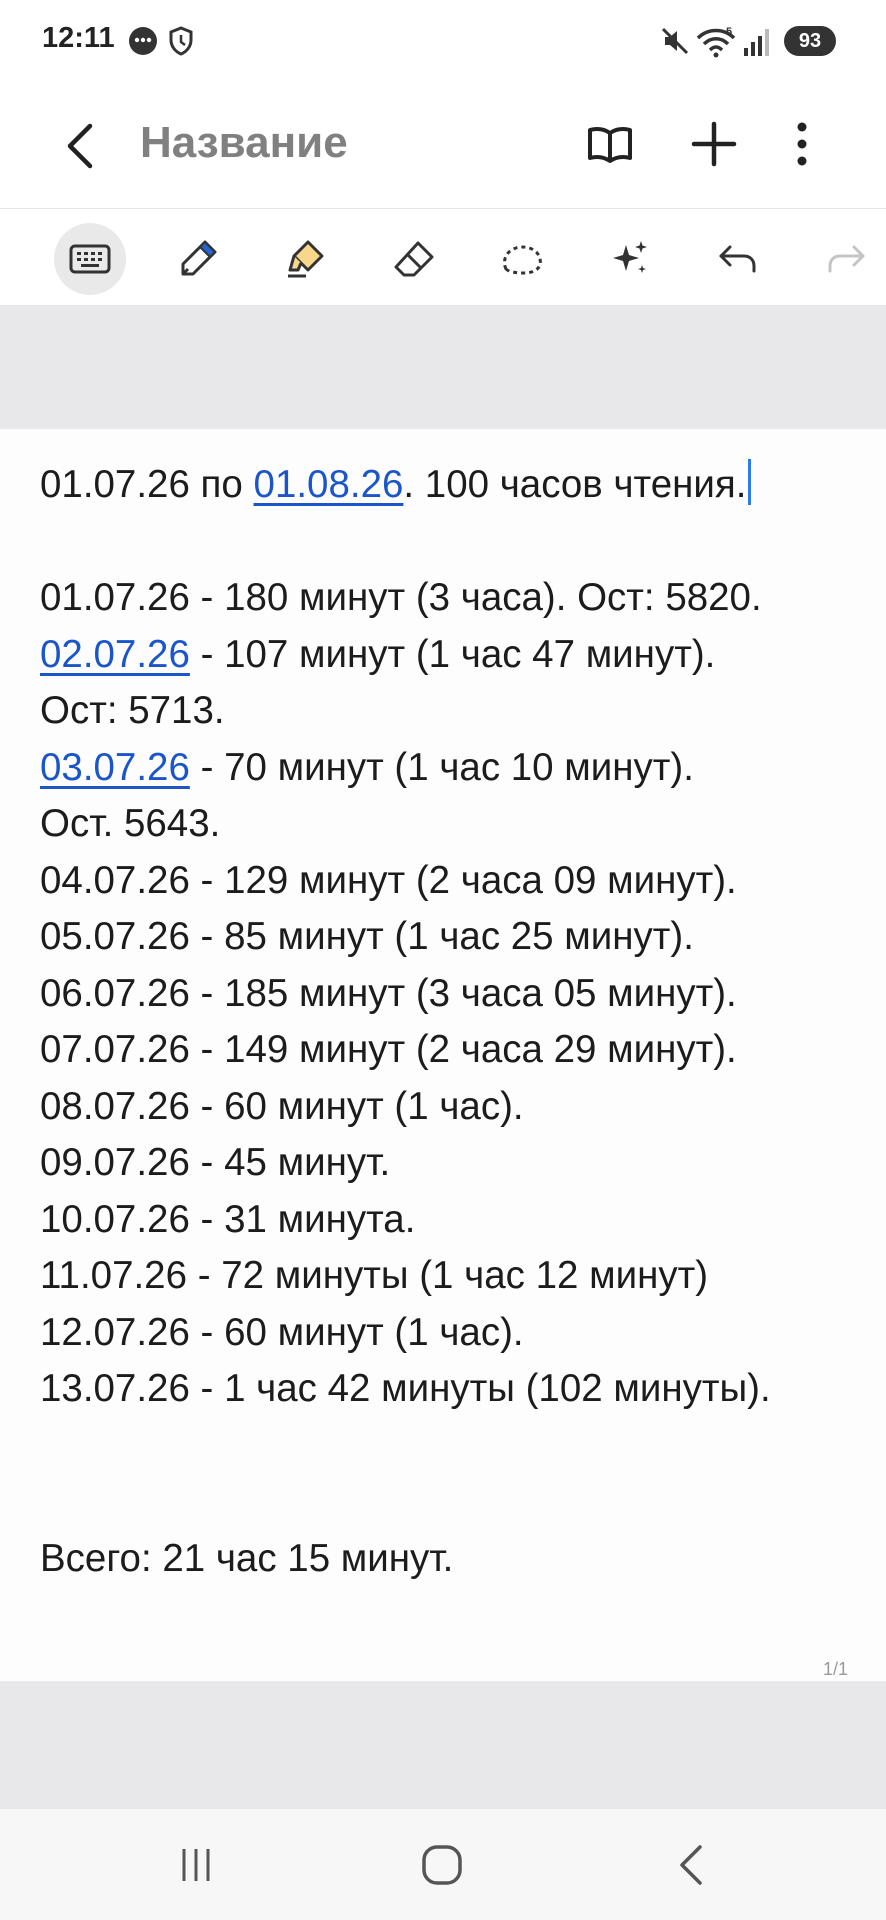 This screenshot has height=1920, width=886. I want to click on note-line: 08.07.26 - 60 минут (1 час)., so click(282, 1106).